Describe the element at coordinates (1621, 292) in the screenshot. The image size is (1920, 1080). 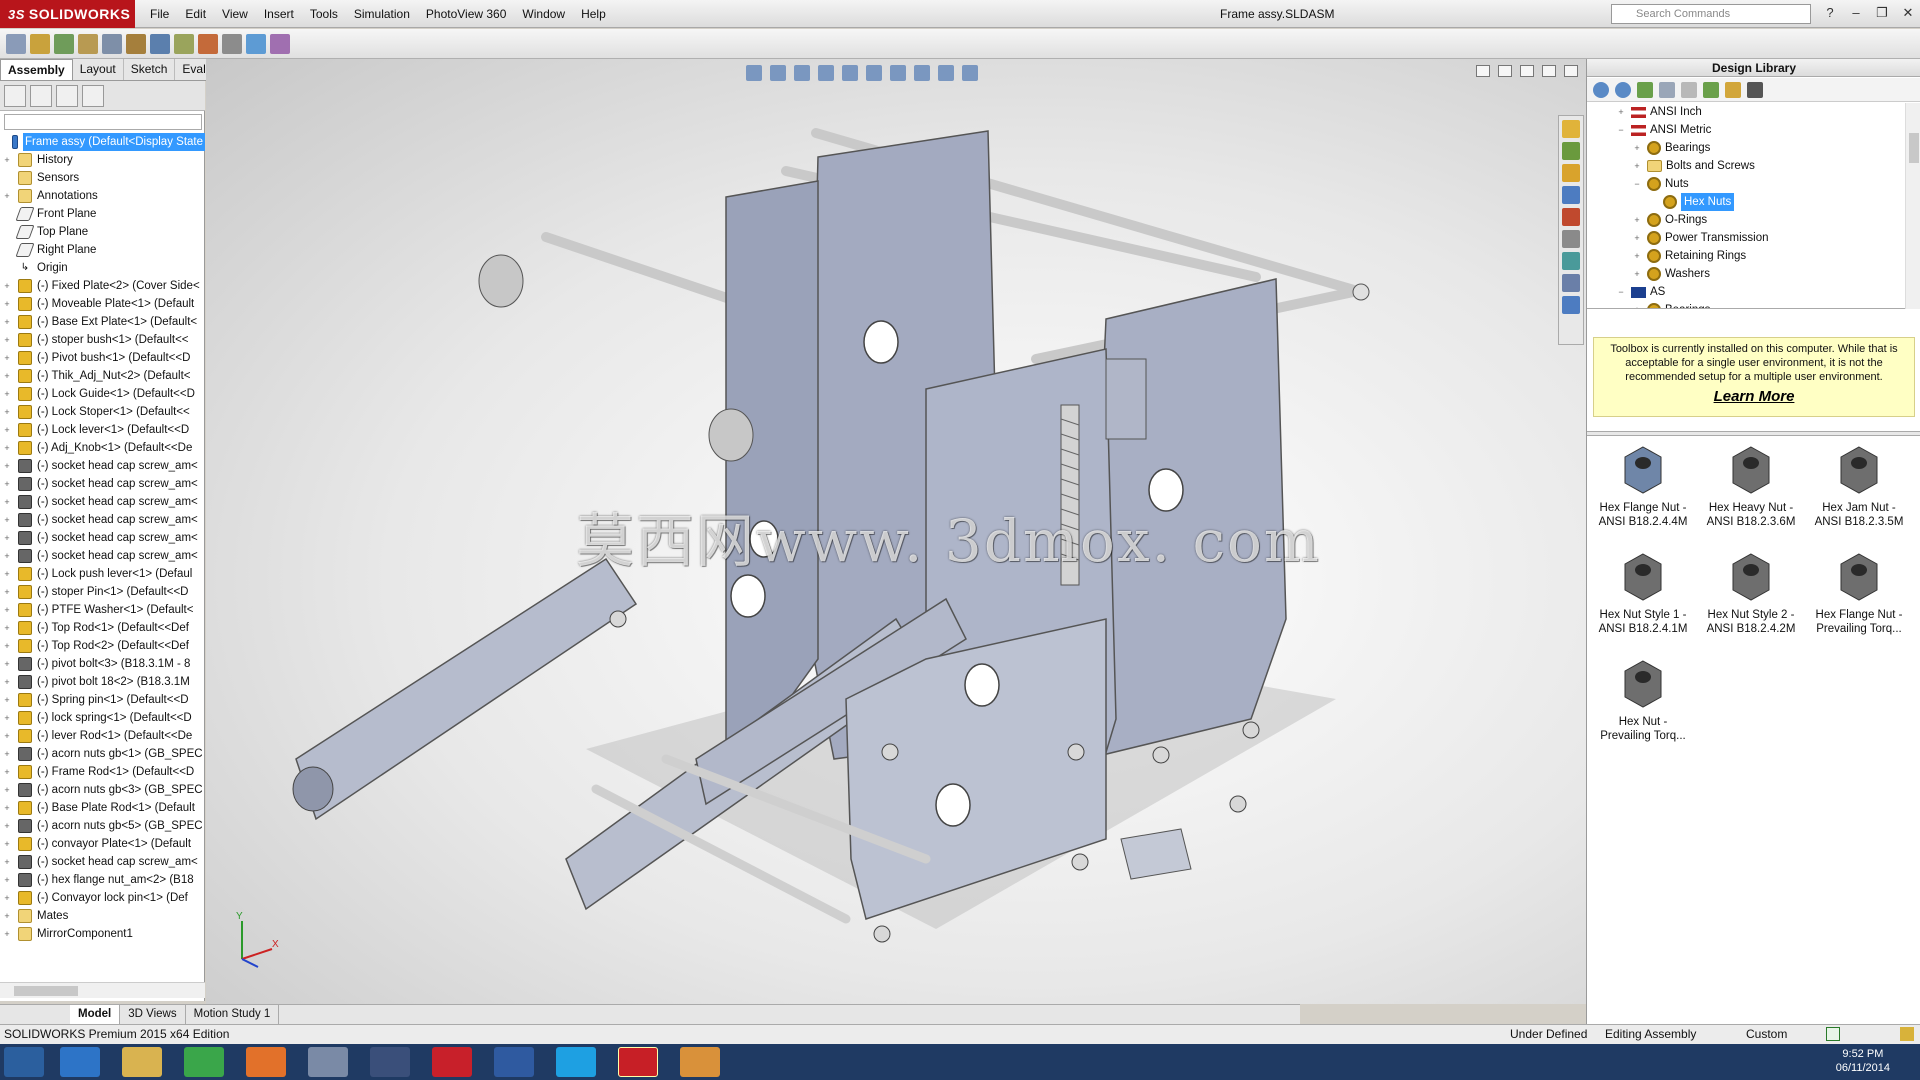
I see `expand-toggle-icon: −` at that location.